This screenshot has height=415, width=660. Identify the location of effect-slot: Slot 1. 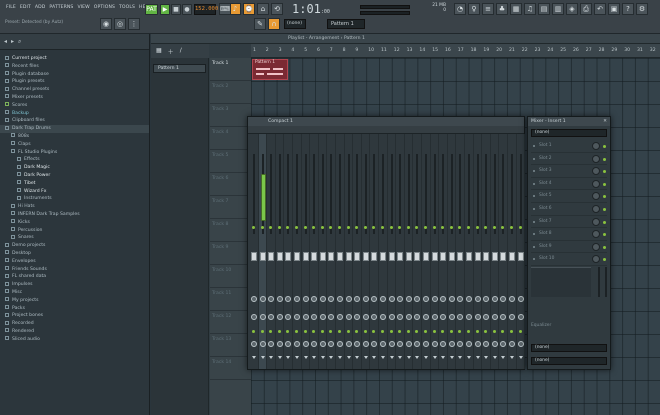
(569, 146).